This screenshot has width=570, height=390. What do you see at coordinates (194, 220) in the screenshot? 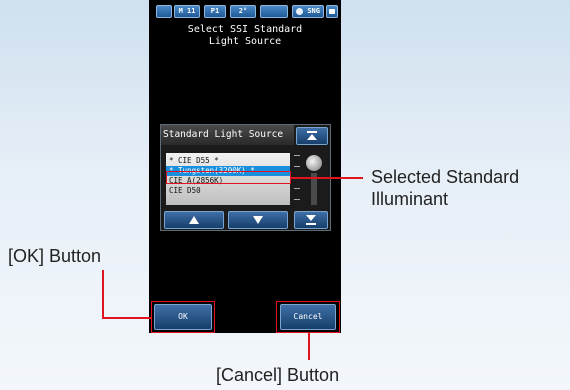
I see `scroll-up-icon` at bounding box center [194, 220].